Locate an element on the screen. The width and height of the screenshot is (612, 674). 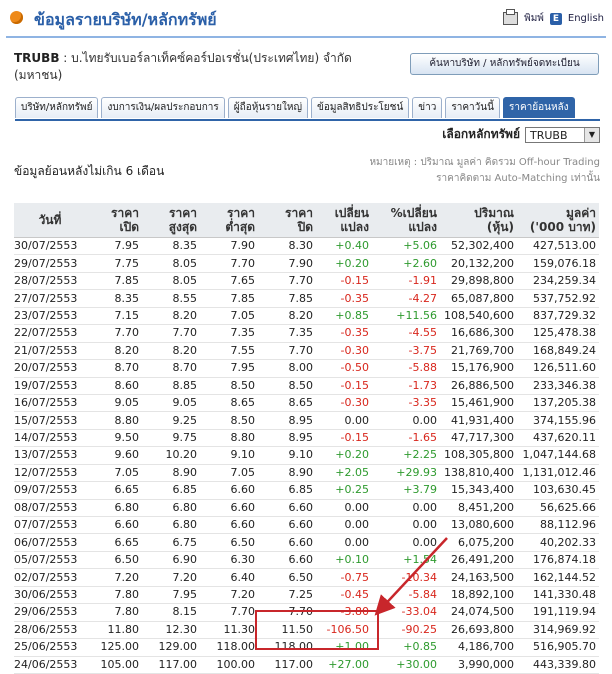
table-cell: +0.85 is located at coordinates (406, 647).